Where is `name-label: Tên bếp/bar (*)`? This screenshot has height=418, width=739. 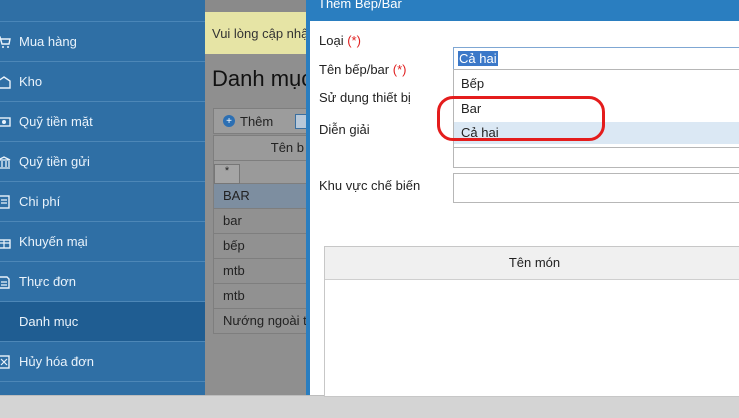 name-label: Tên bếp/bar (*) is located at coordinates (362, 69).